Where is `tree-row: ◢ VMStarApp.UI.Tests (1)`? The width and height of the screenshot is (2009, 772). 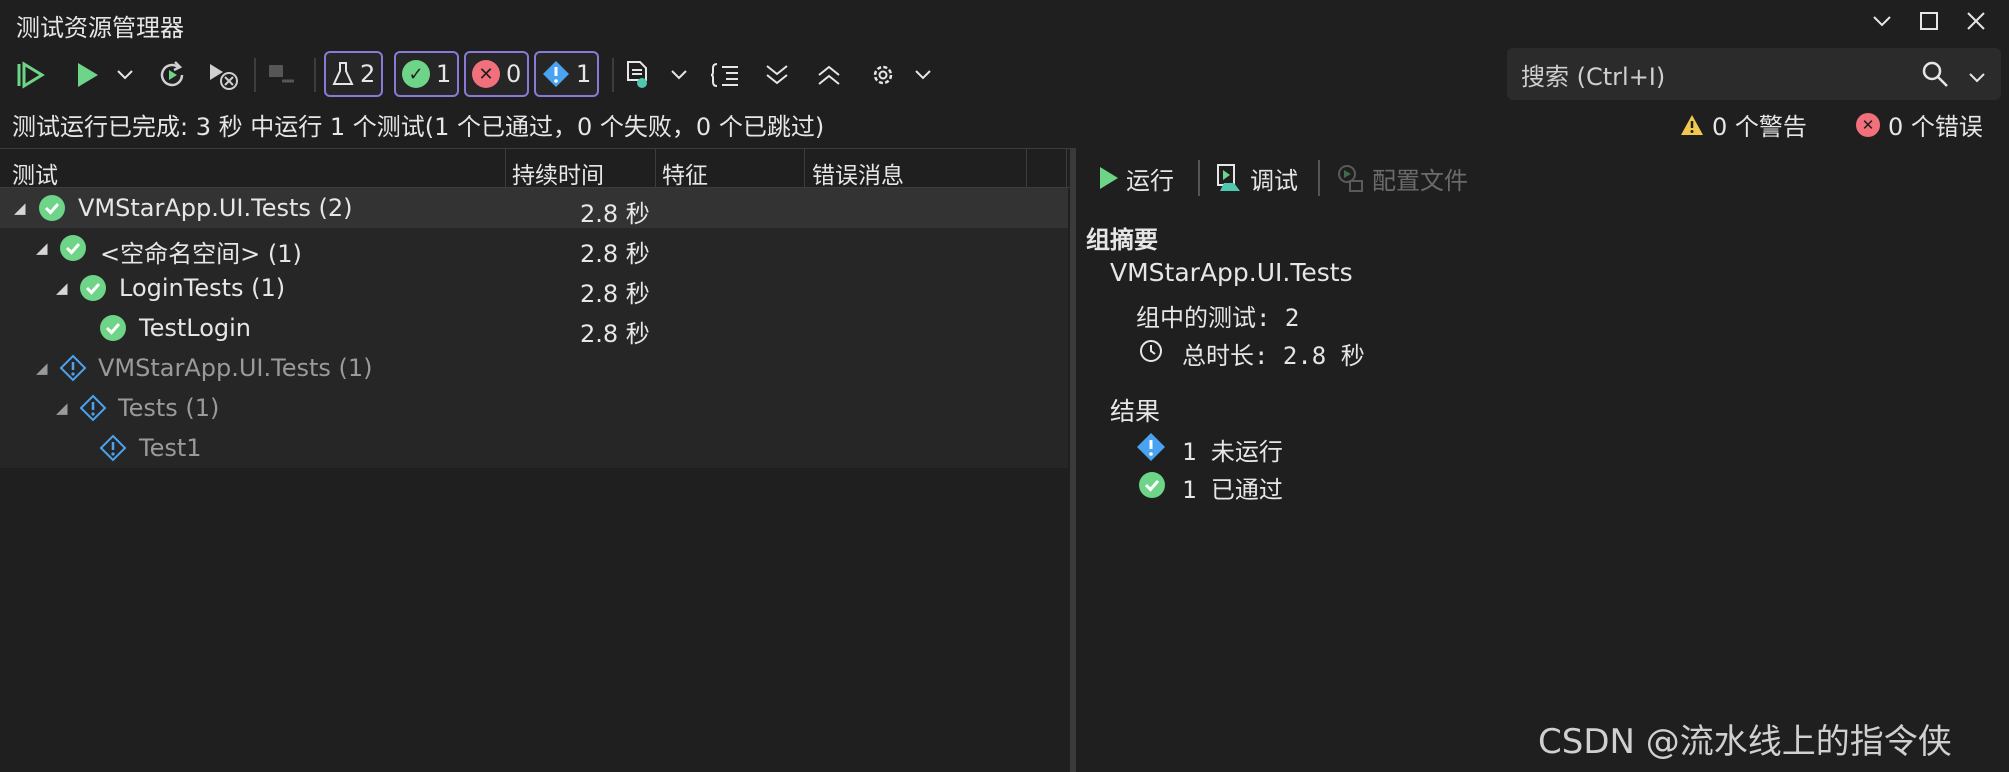 tree-row: ◢ VMStarApp.UI.Tests (1) is located at coordinates (534, 368).